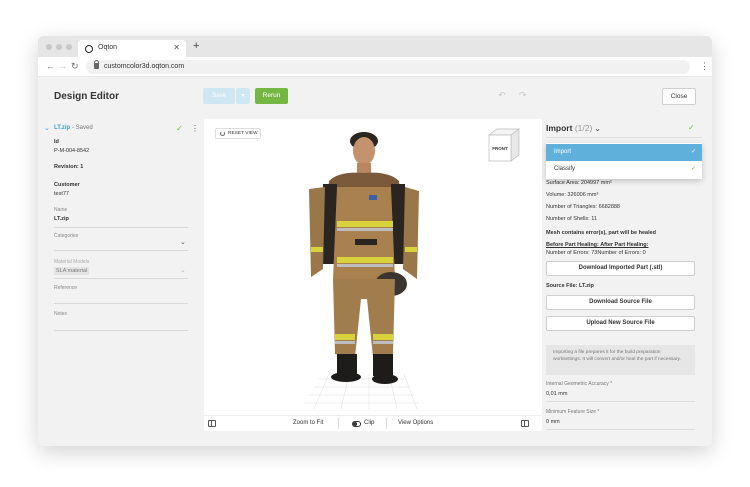  I want to click on import-step-selector: Import (1/2) ⌄, so click(573, 128).